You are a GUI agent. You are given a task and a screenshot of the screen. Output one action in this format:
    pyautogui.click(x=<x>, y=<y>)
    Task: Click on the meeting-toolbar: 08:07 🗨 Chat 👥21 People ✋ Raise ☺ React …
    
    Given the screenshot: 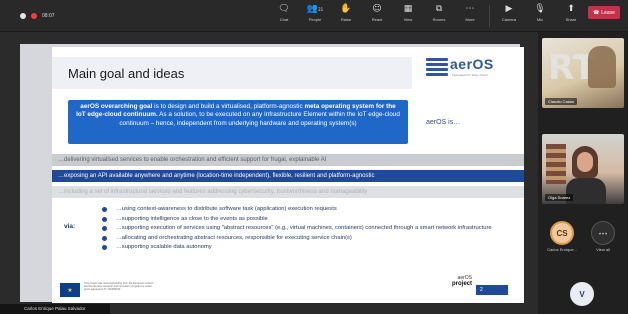 What is the action you would take?
    pyautogui.click(x=314, y=16)
    